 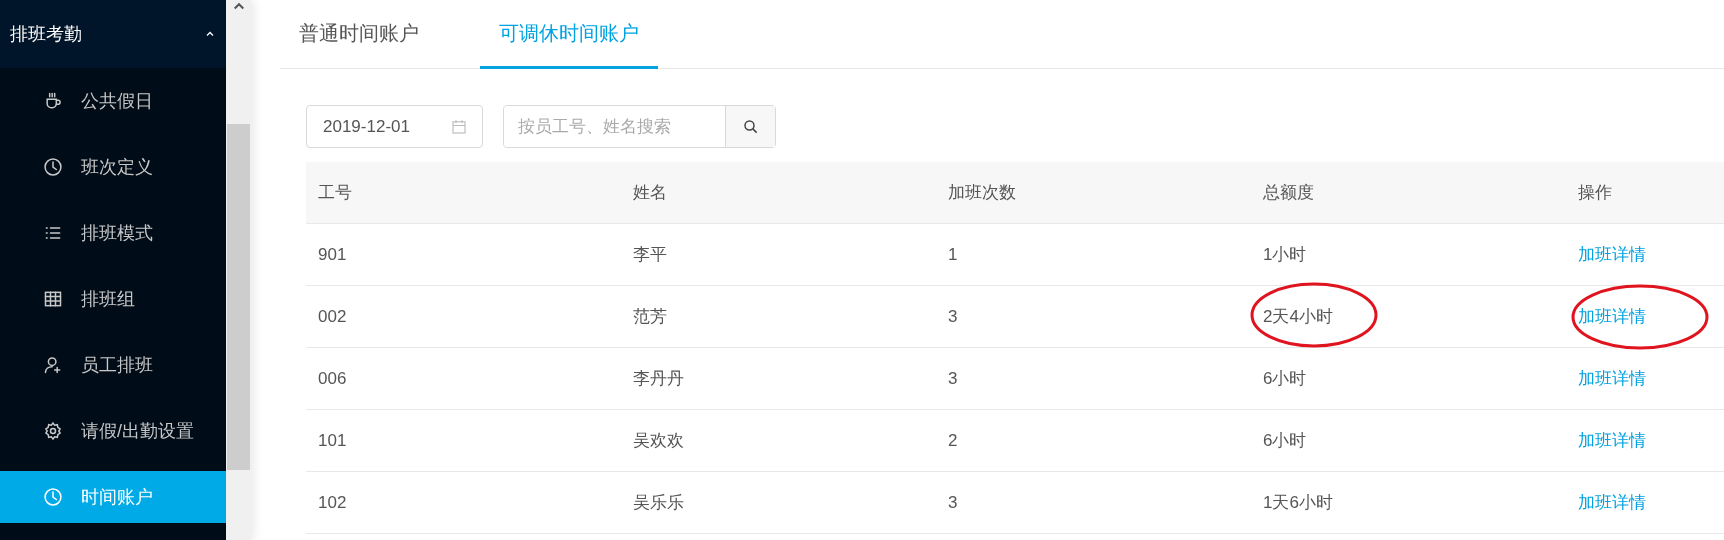 What do you see at coordinates (46, 34) in the screenshot?
I see `menu-group-label: 排班考勤` at bounding box center [46, 34].